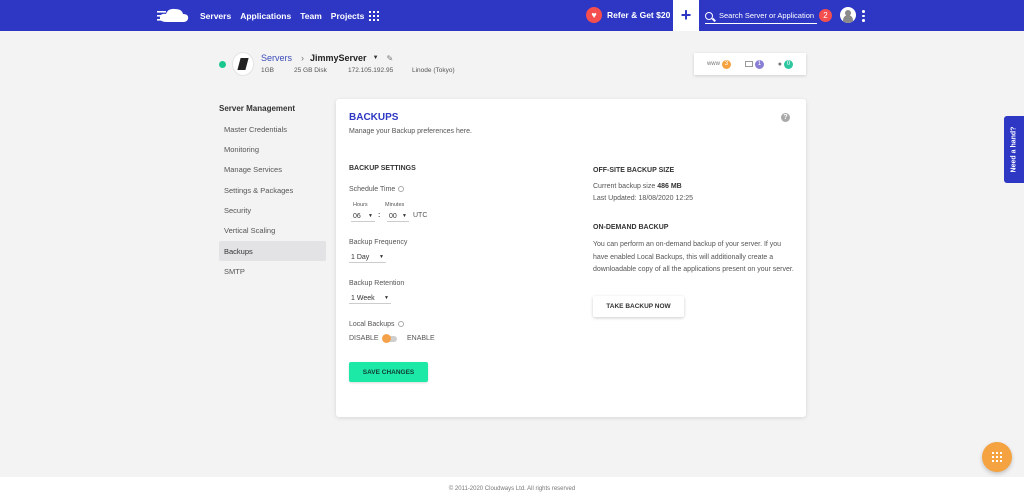 This screenshot has height=500, width=1024. What do you see at coordinates (390, 58) in the screenshot?
I see `edit-pencil-icon: ✎` at bounding box center [390, 58].